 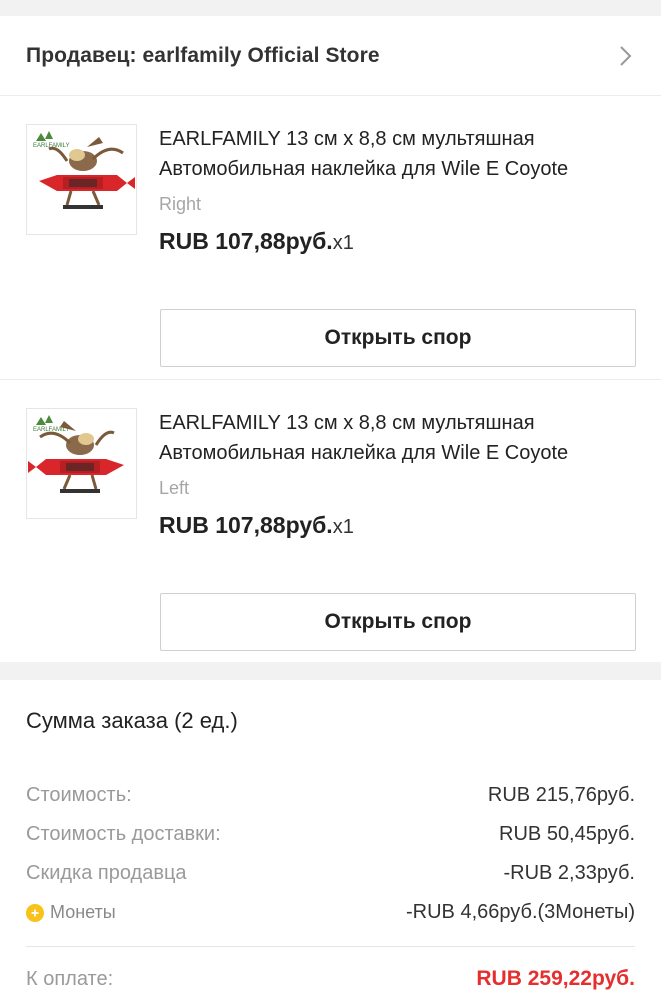 What do you see at coordinates (330, 834) in the screenshot?
I see `summary-row-shipping: Стоимость доставки: RUB 50,45руб.` at bounding box center [330, 834].